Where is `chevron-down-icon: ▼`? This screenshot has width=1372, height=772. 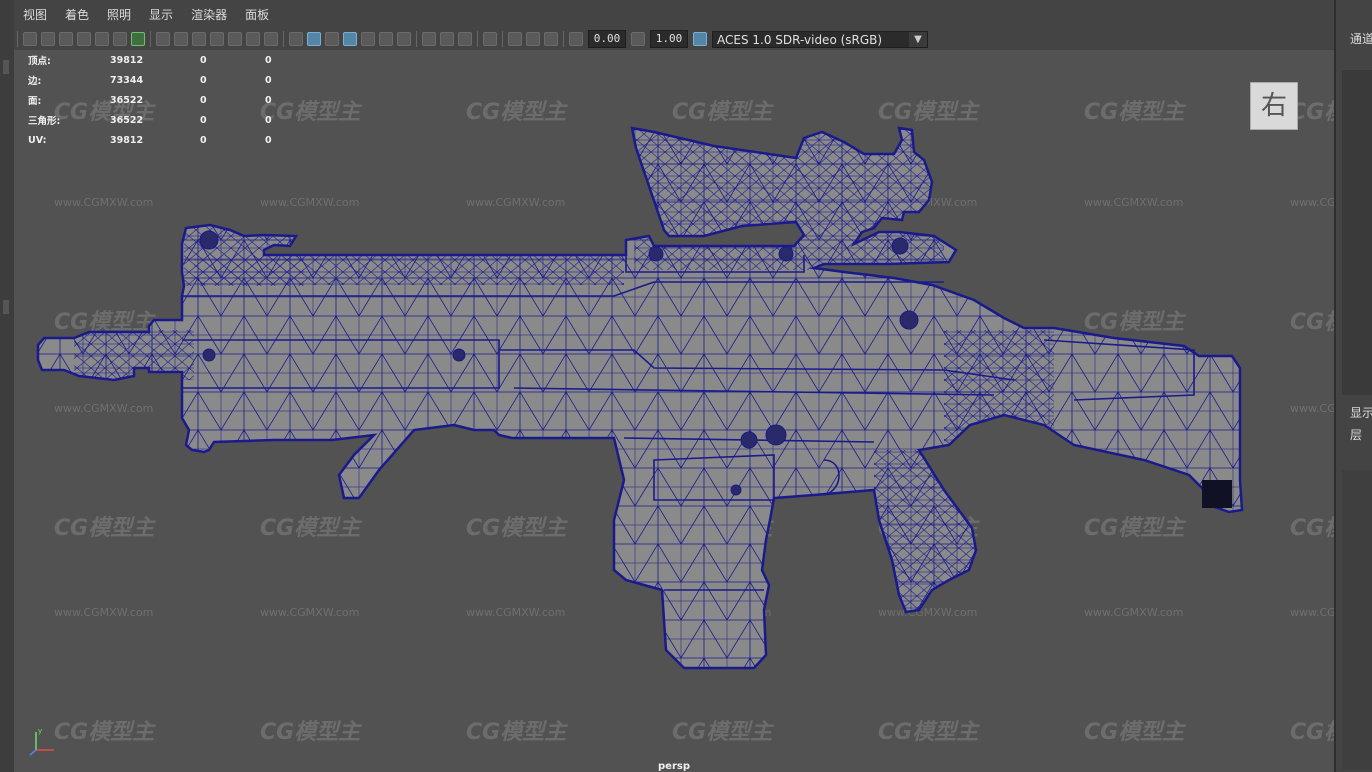 chevron-down-icon: ▼ is located at coordinates (918, 39).